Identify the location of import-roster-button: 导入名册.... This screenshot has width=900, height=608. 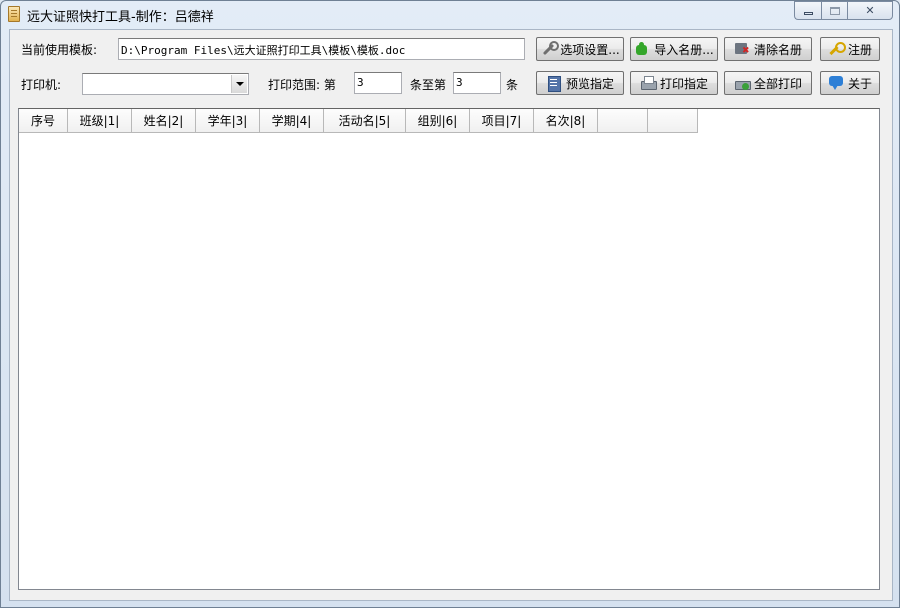
(674, 49).